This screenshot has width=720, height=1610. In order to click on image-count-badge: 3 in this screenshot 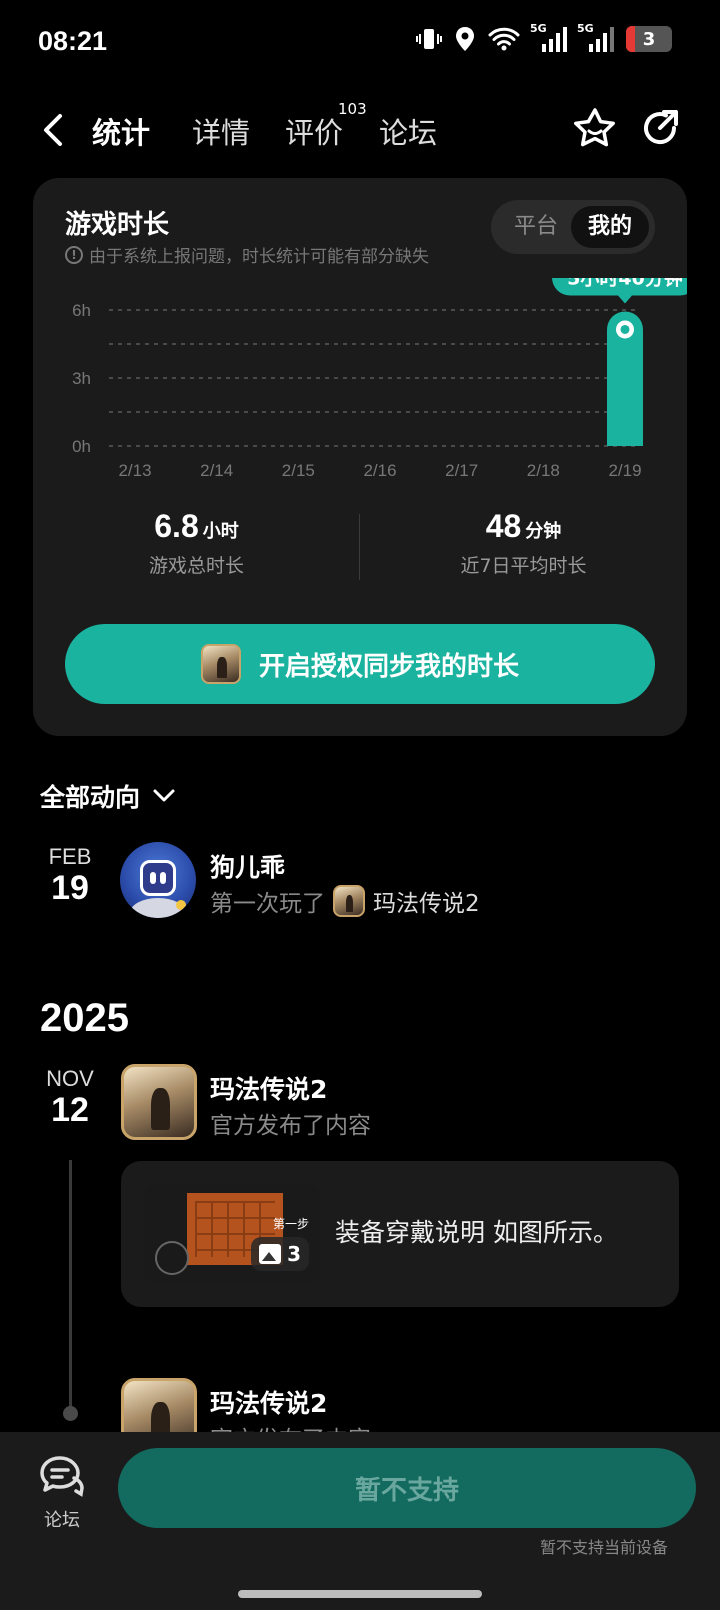, I will do `click(280, 1254)`.